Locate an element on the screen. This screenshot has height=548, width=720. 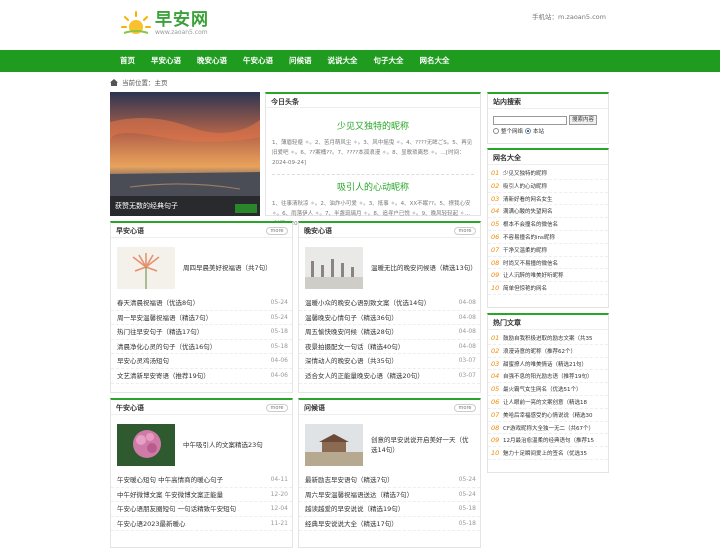
featured-title: 中午吸引人的文案精选23句 is located at coordinates (223, 445).